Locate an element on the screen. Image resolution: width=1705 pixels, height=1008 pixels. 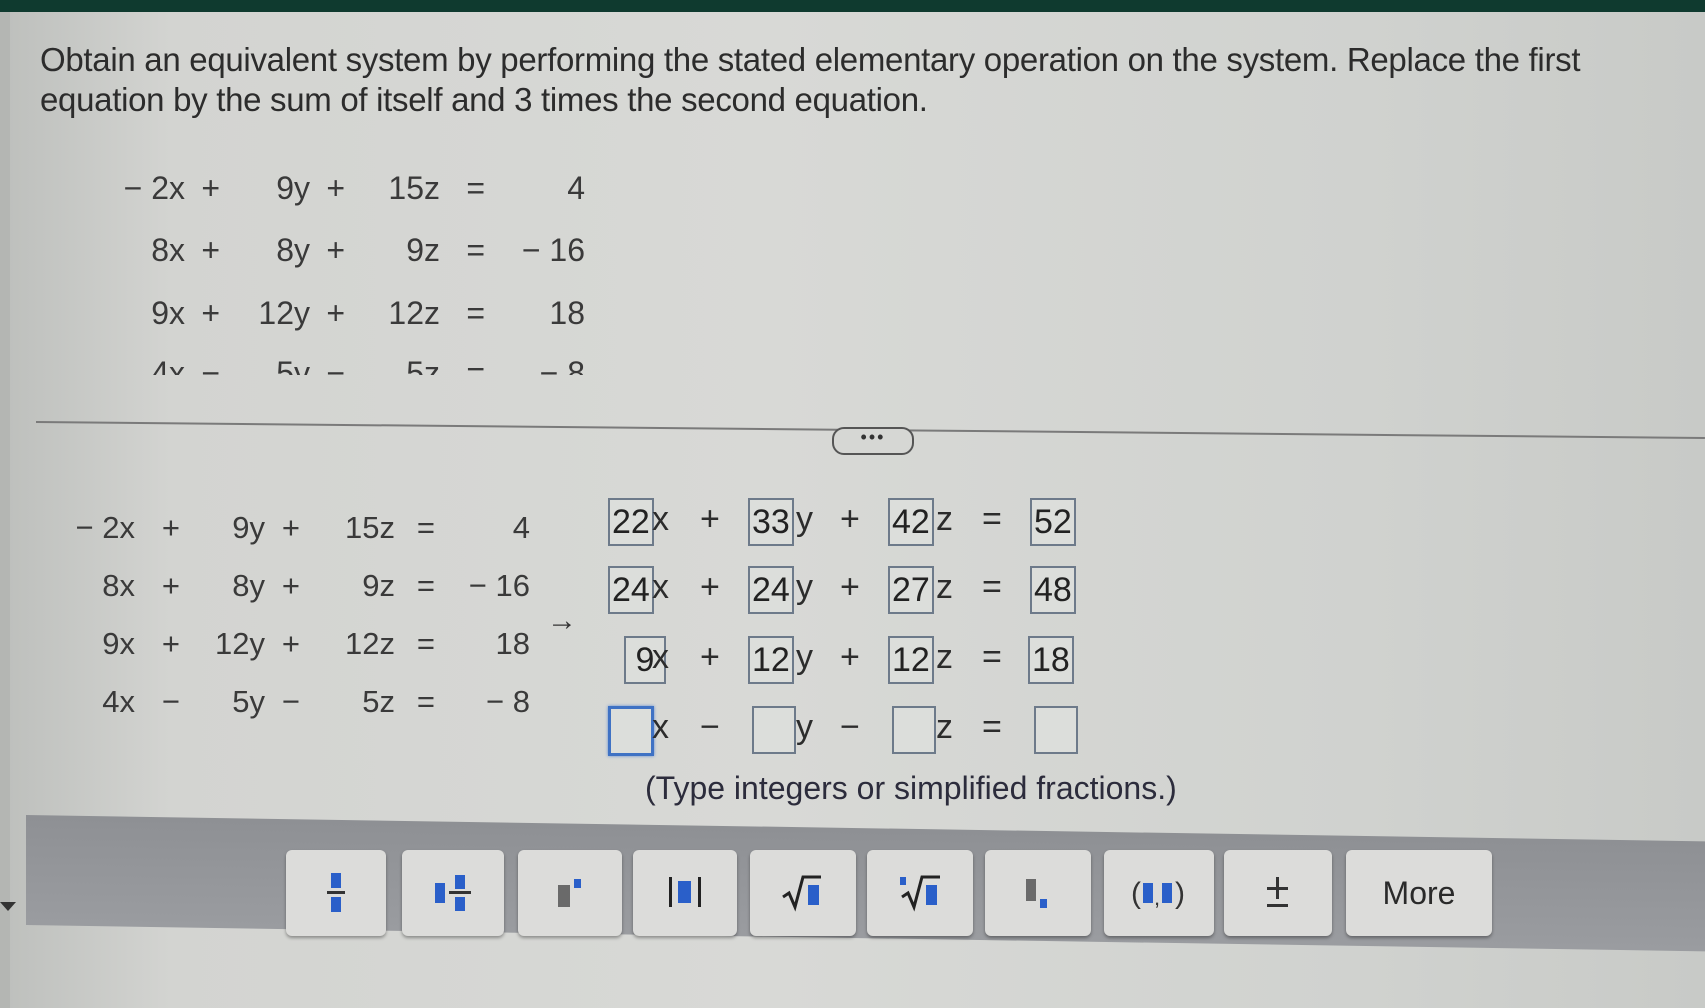
mixed-number-icon is located at coordinates (453, 893).